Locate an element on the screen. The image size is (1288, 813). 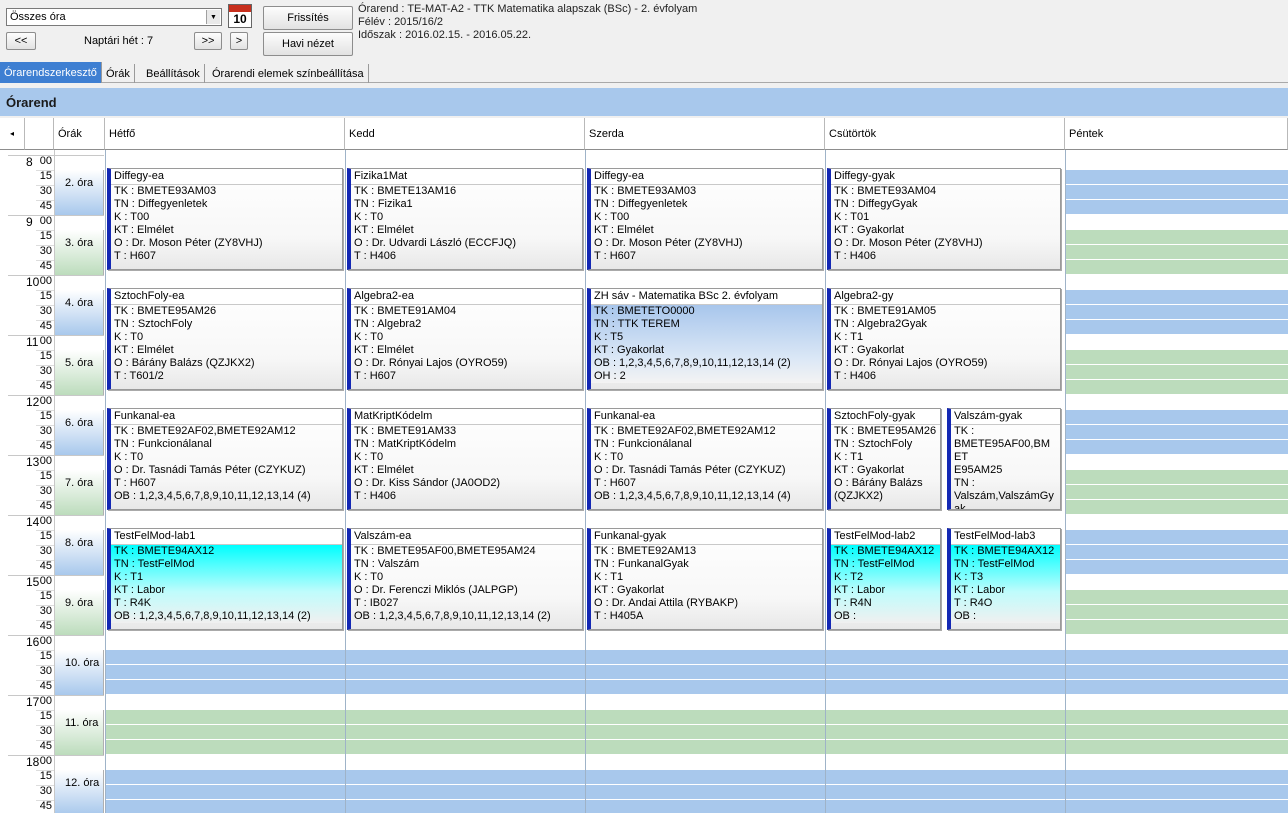
class-card: Algebra2-ea TK : BMETE91AM04 TN is located at coordinates (465, 339).